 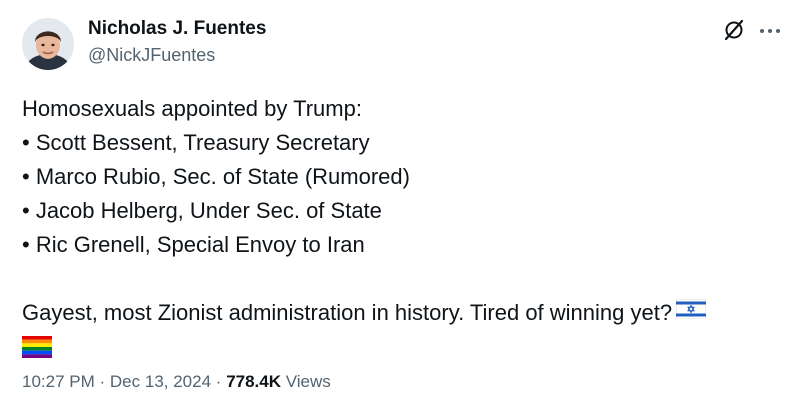 I want to click on avatar, so click(x=48, y=44).